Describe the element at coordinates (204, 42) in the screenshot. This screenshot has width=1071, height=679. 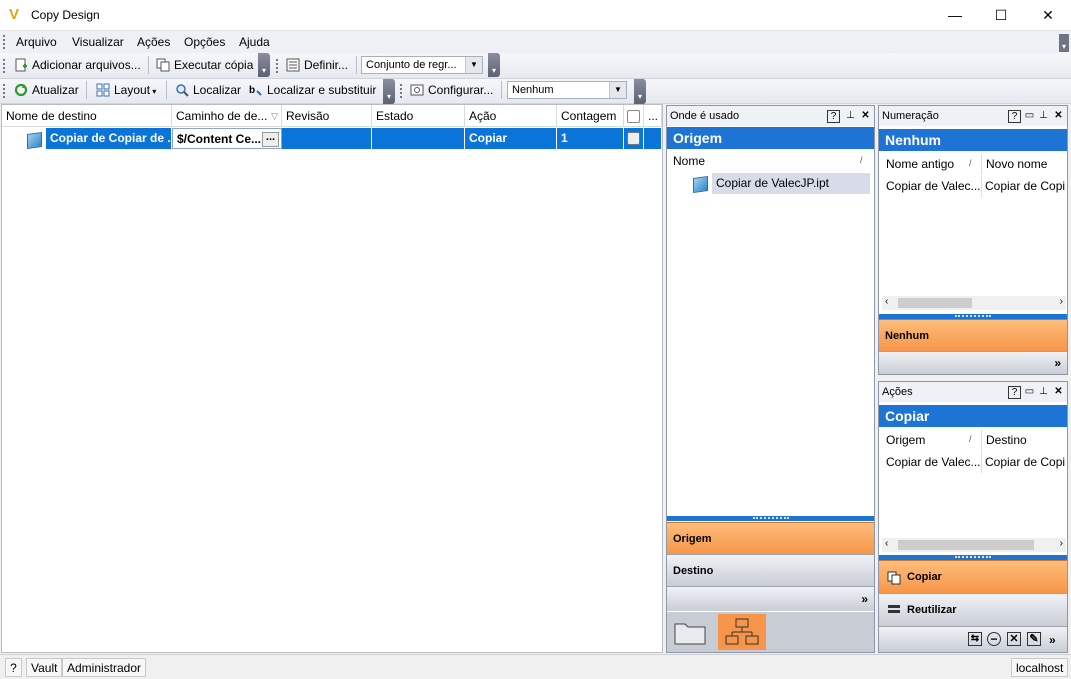
I see `menu-opcoes: Opções` at that location.